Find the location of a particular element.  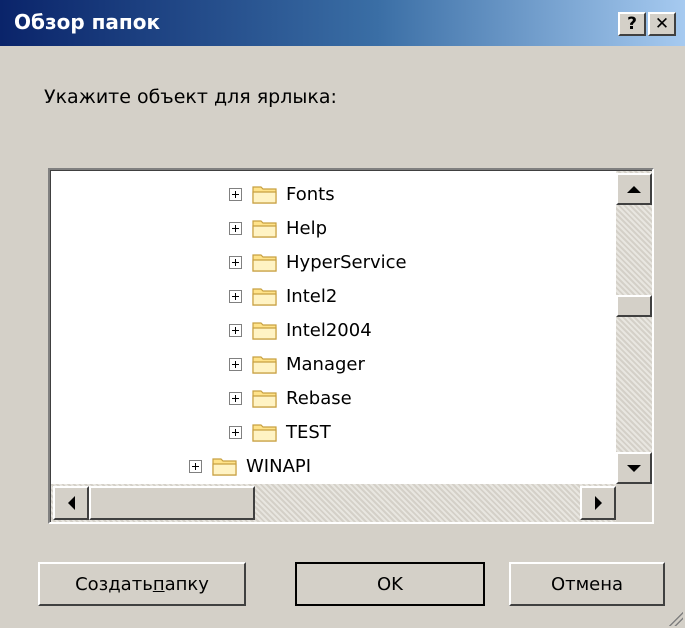

tree-item: Help is located at coordinates (278, 228).